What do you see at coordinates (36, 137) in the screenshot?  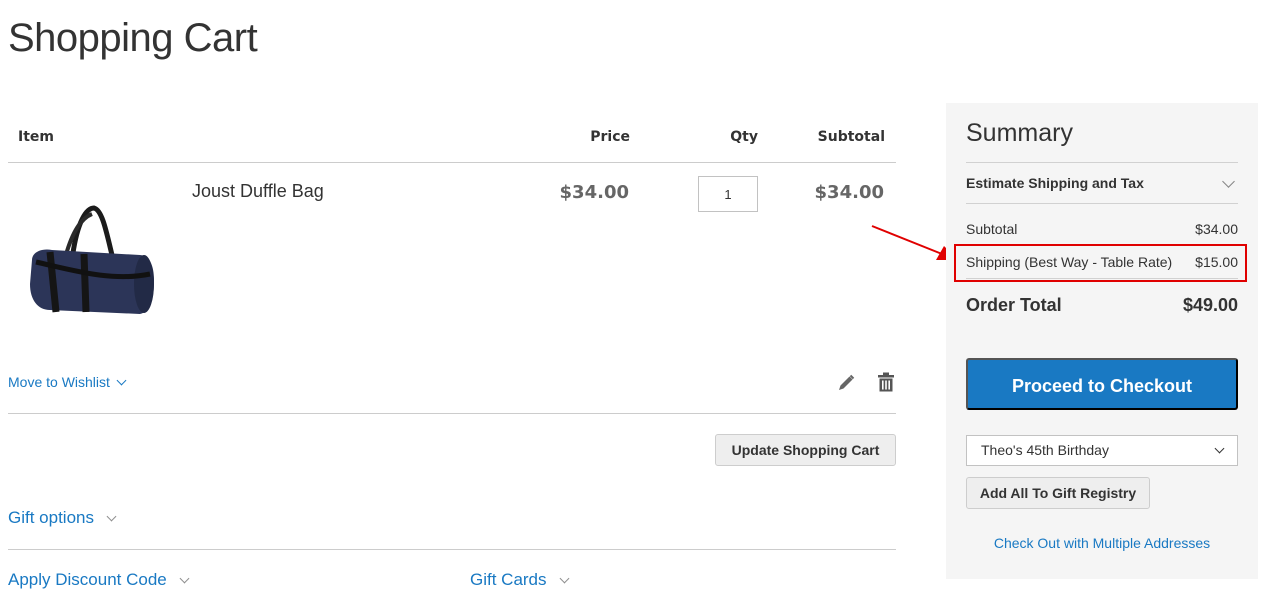 I see `column-header-item: Item` at bounding box center [36, 137].